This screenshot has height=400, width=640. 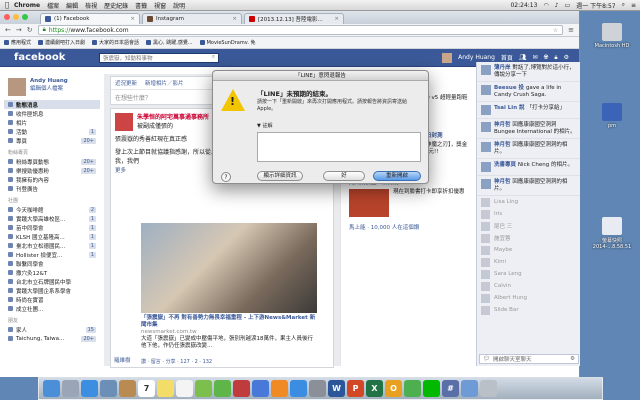 I want to click on star-icon: ☆, so click(x=555, y=30).